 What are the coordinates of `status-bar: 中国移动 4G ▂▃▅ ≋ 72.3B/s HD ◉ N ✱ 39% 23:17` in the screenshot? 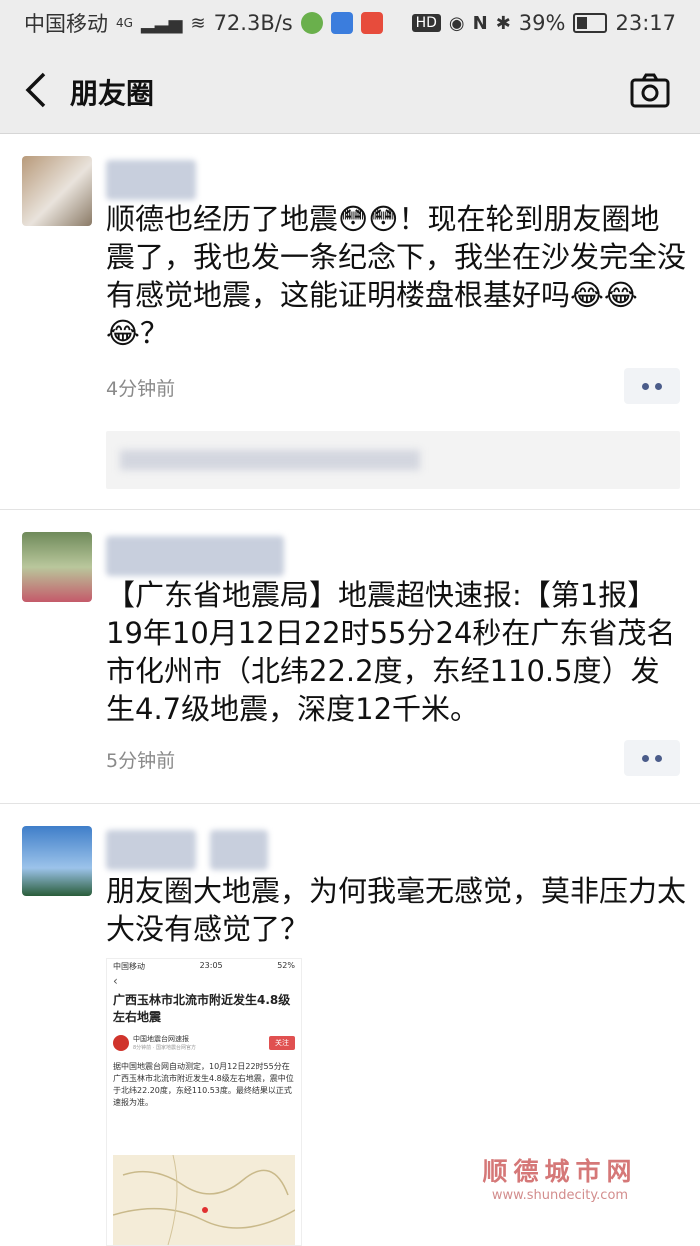 It's located at (350, 23).